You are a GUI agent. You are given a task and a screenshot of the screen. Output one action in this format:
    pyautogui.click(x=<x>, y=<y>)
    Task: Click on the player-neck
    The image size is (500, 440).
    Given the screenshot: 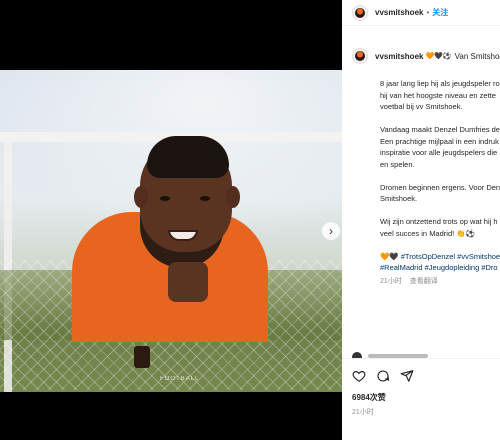 What is the action you would take?
    pyautogui.click(x=188, y=282)
    